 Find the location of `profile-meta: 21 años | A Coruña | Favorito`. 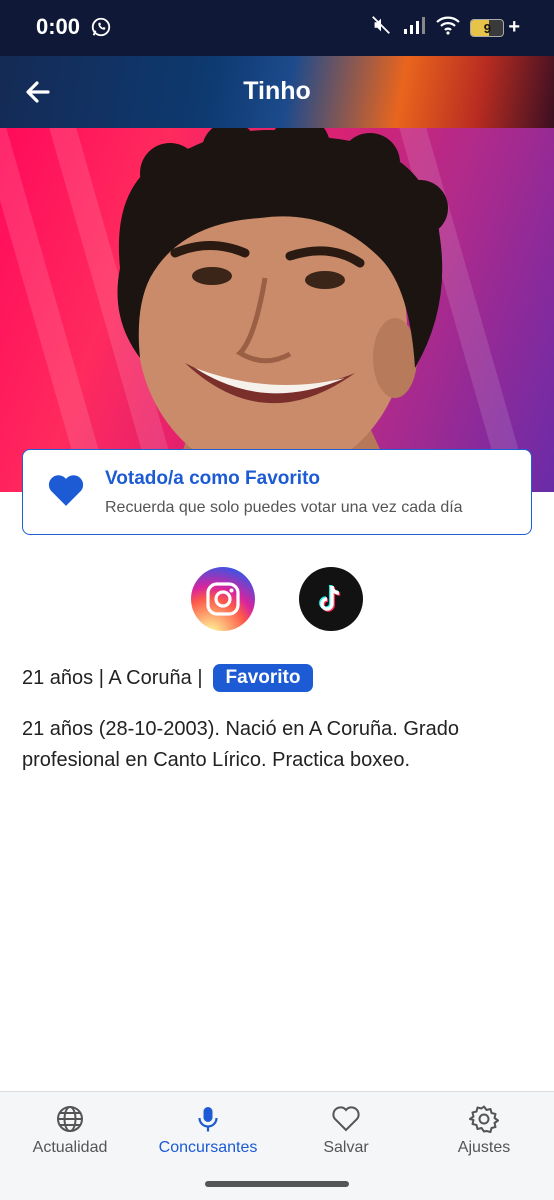

profile-meta: 21 años | A Coruña | Favorito is located at coordinates (168, 678).